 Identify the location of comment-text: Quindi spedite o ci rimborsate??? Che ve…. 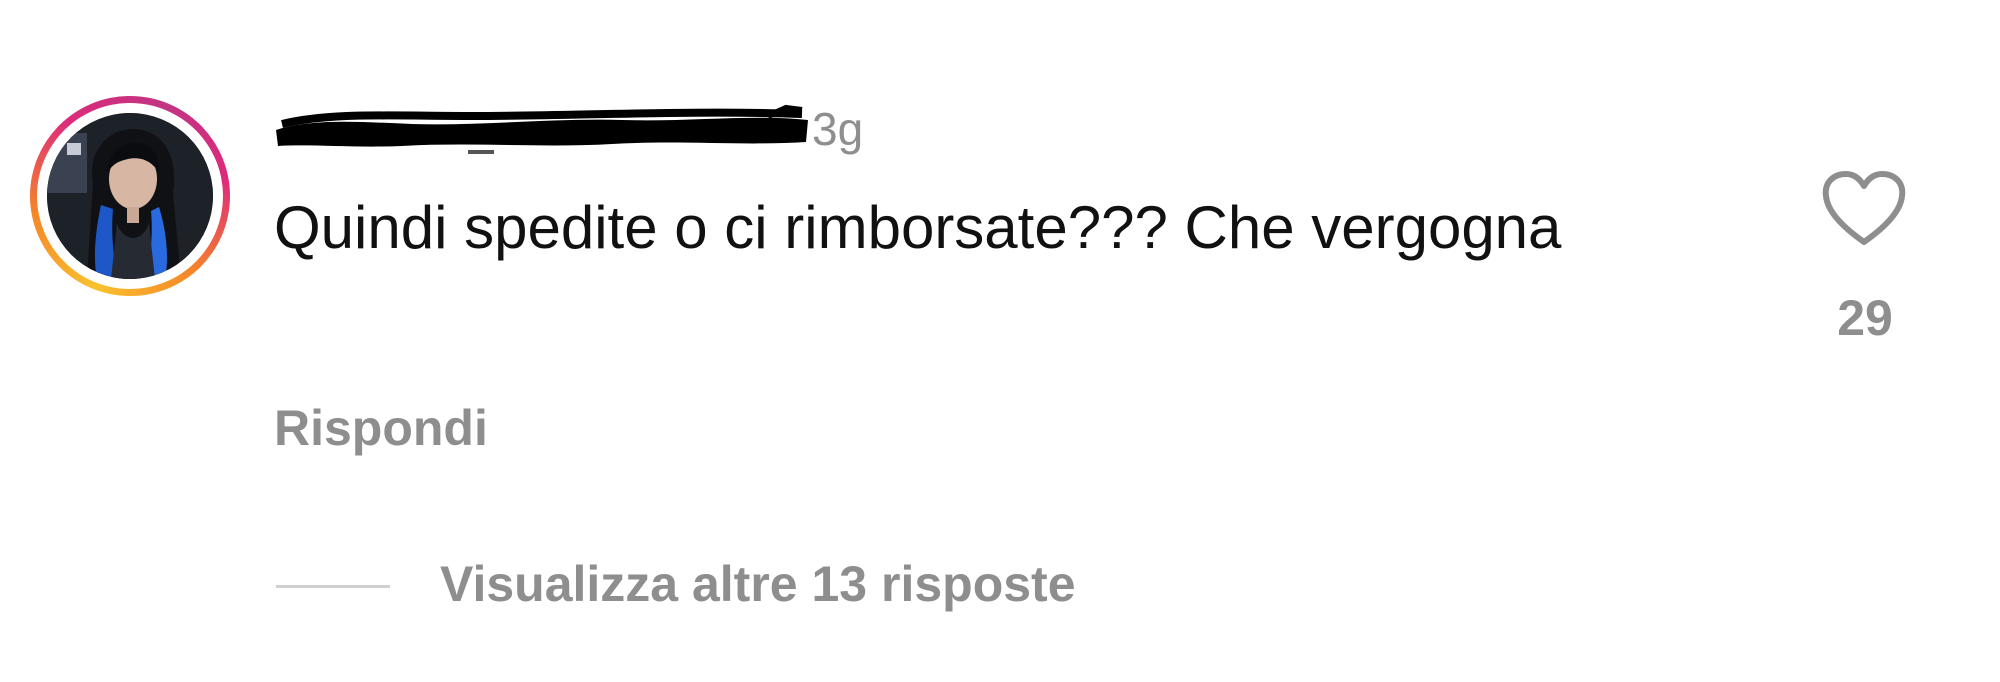
(918, 227).